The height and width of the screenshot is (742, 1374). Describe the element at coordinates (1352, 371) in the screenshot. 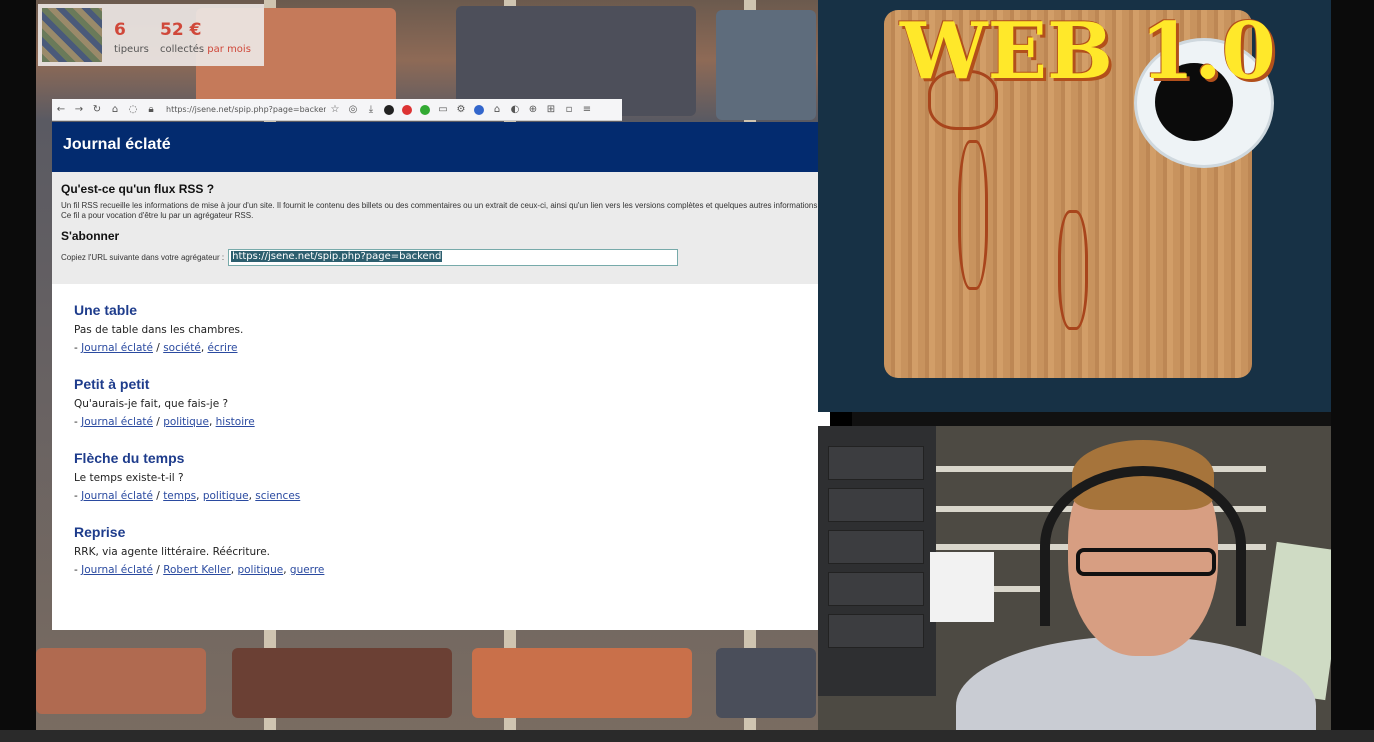

I see `right-letterbox` at that location.